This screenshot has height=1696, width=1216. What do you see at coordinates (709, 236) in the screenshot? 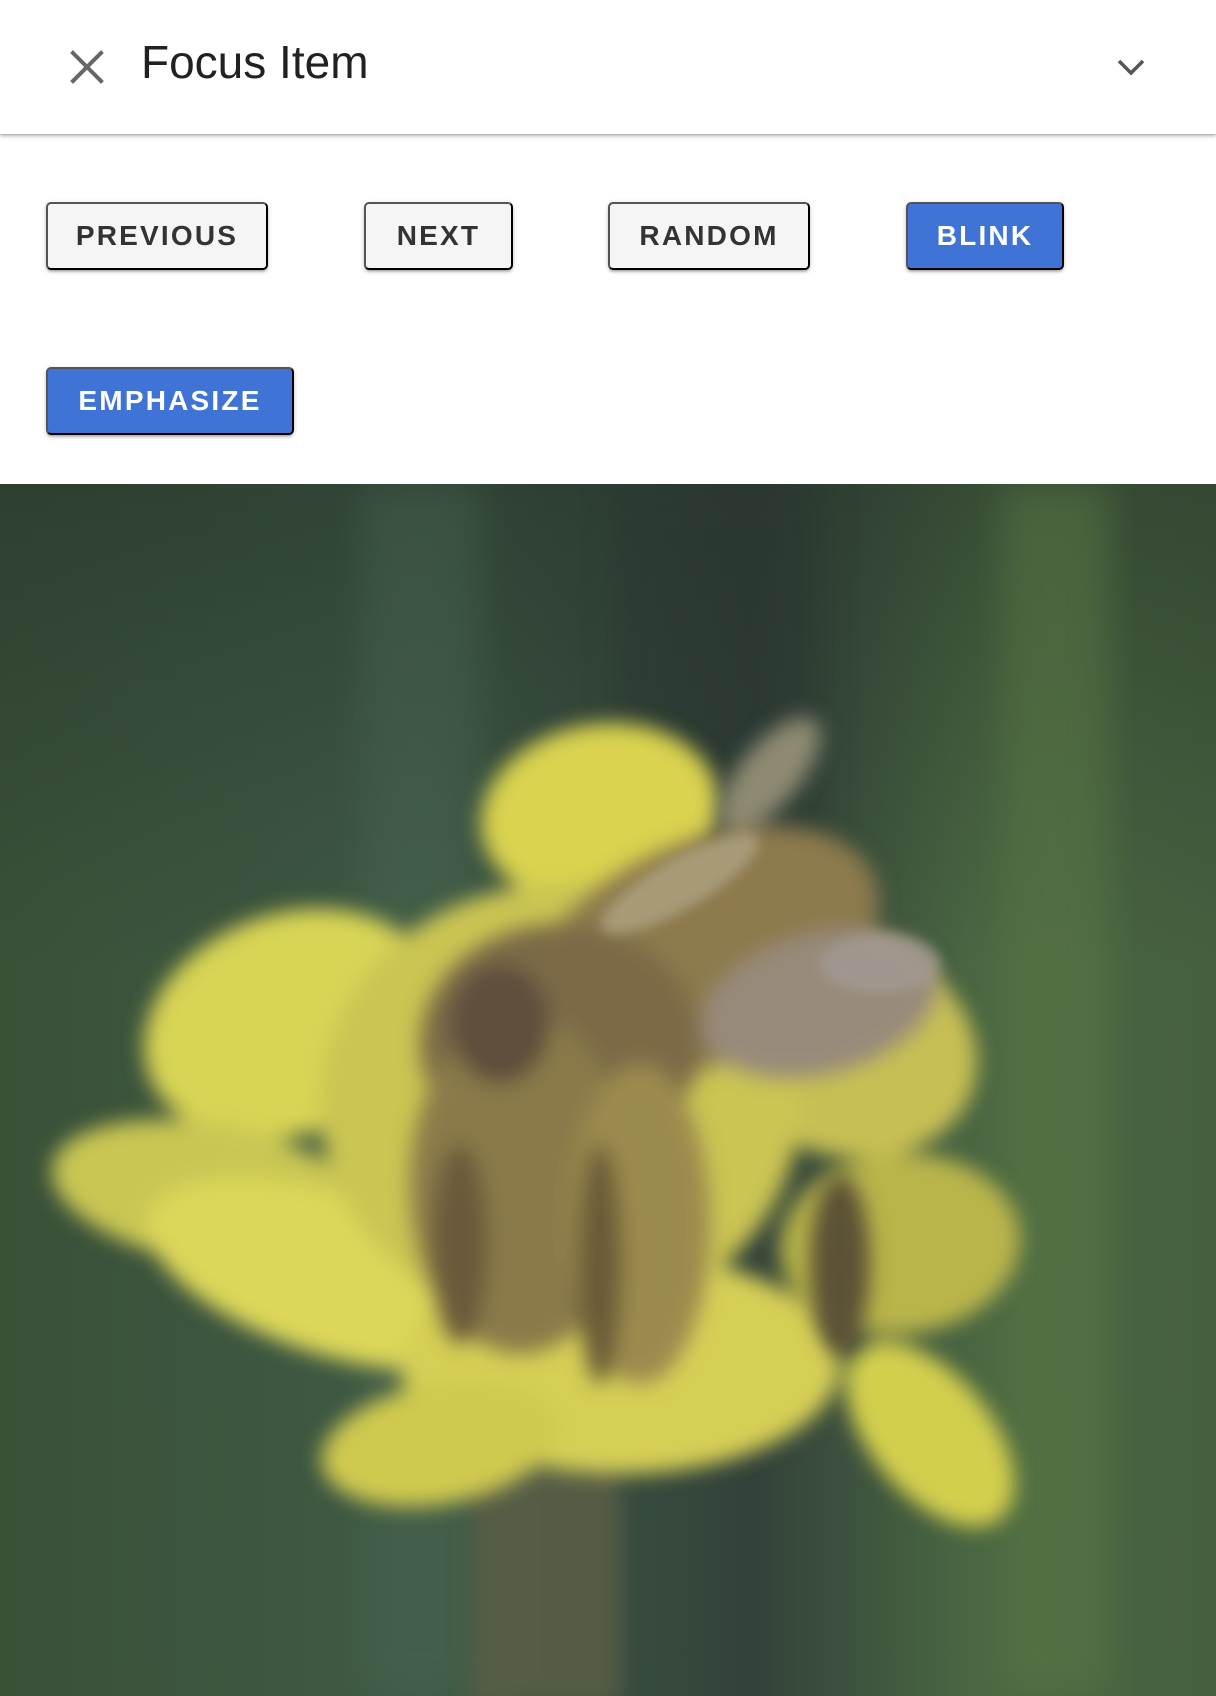
I see `random-button: RANDOM` at bounding box center [709, 236].